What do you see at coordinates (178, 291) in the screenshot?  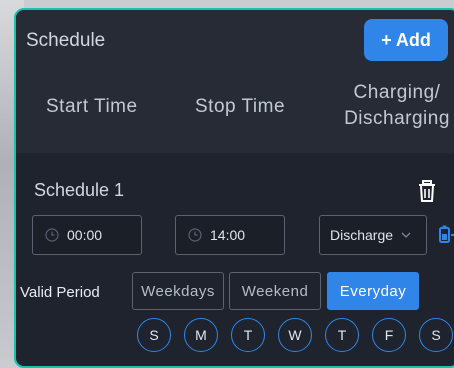 I see `period-weekdays-button: Weekdays` at bounding box center [178, 291].